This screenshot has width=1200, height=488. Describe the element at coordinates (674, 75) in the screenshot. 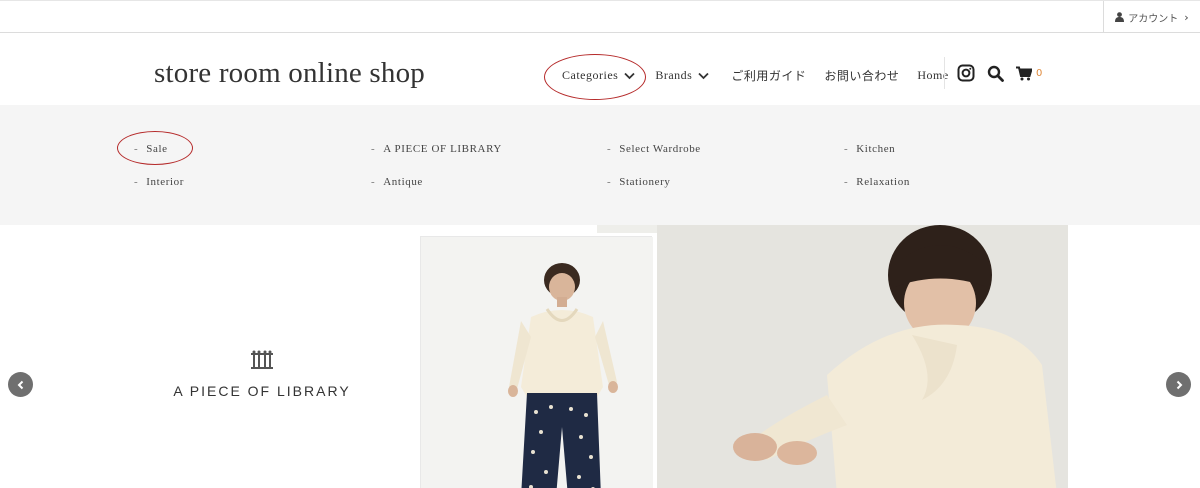

I see `nav-brands-label: Brands` at that location.